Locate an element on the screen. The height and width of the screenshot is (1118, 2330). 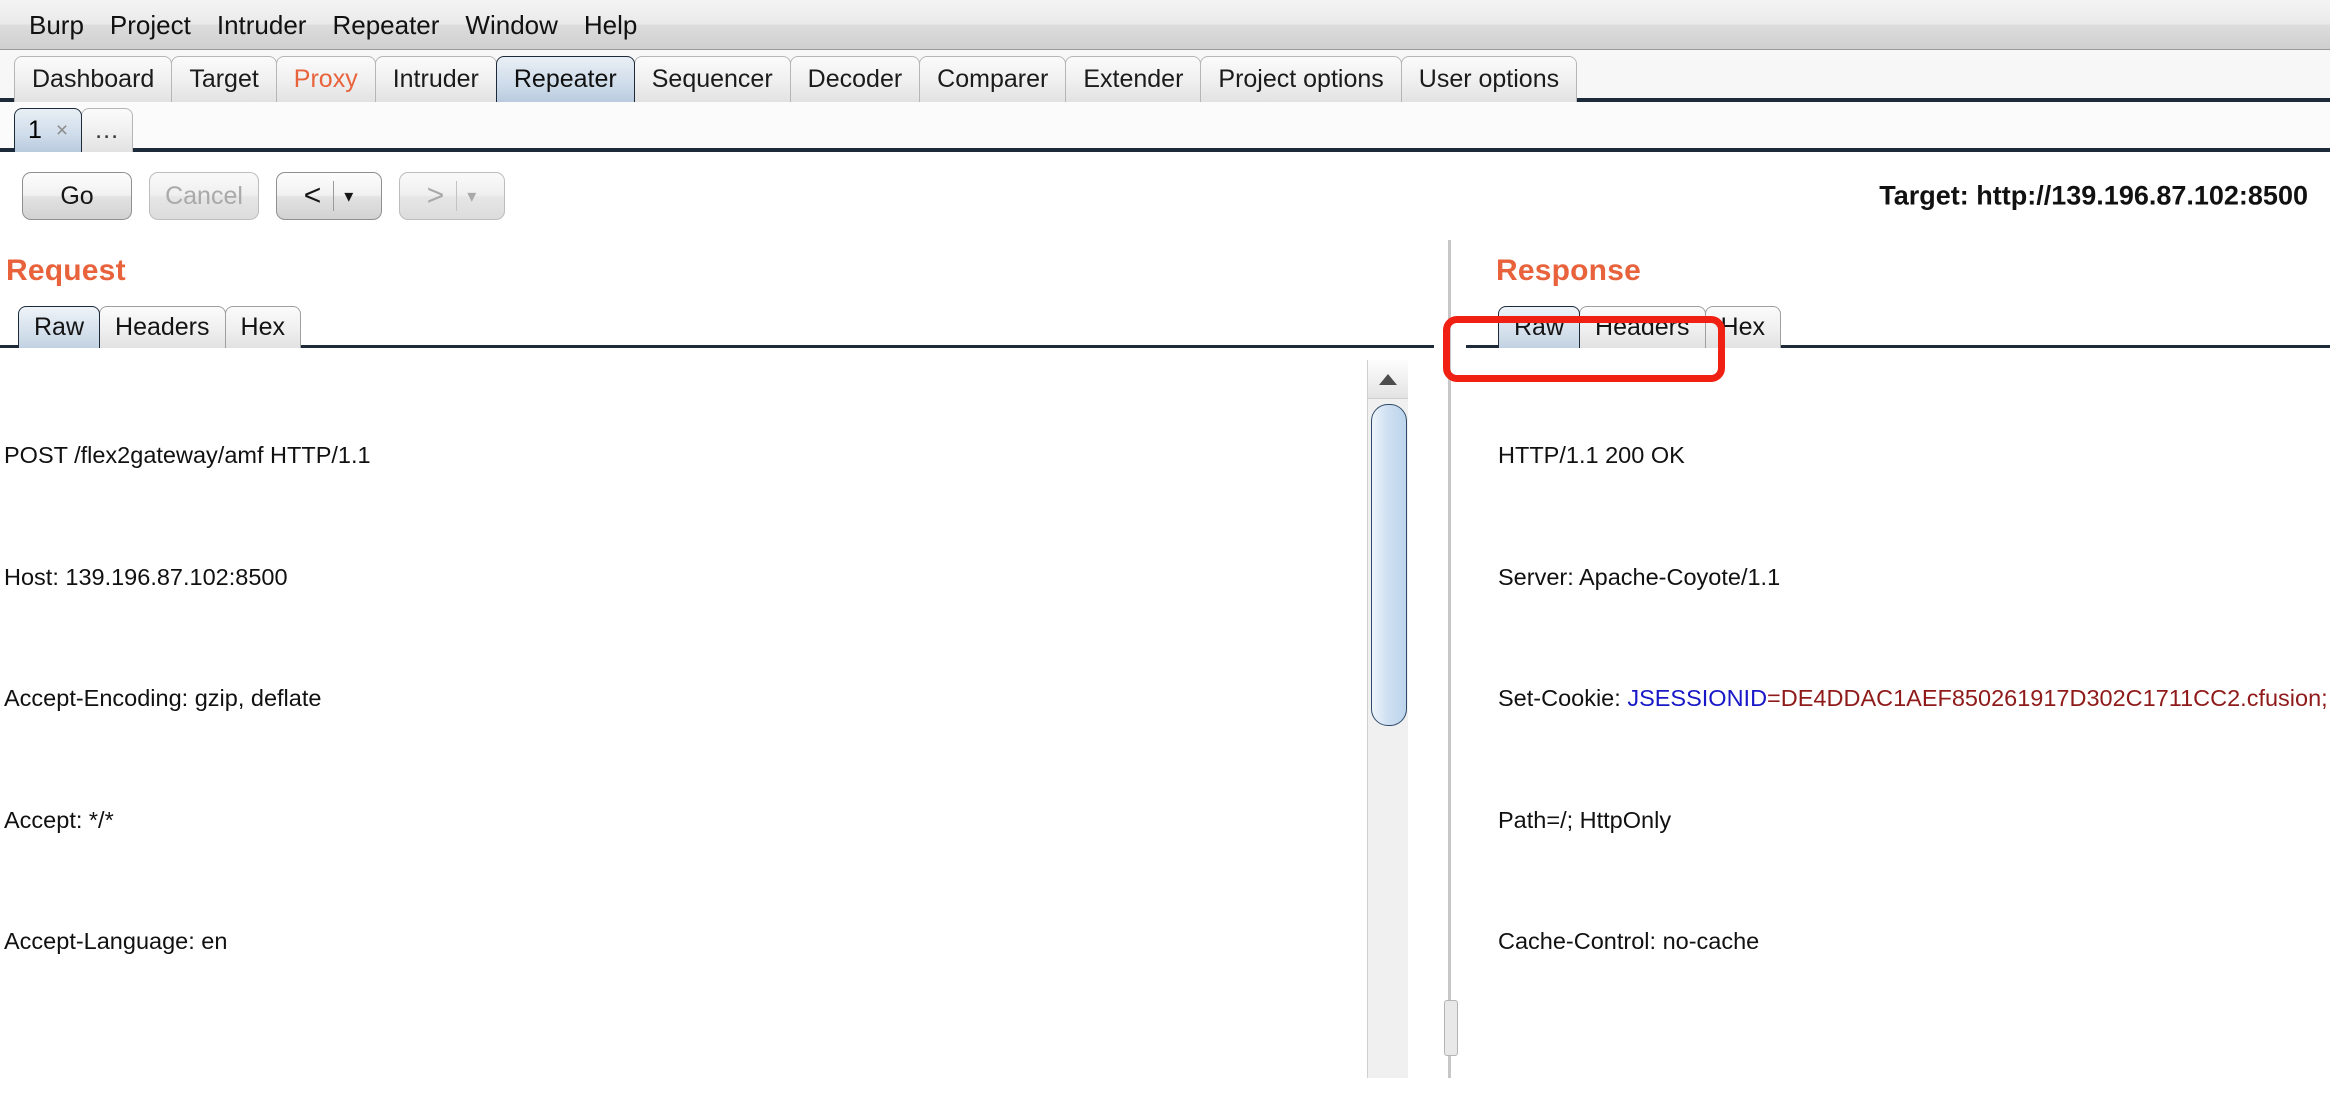
response-view-tabs: Raw Headers Hex is located at coordinates (1898, 324).